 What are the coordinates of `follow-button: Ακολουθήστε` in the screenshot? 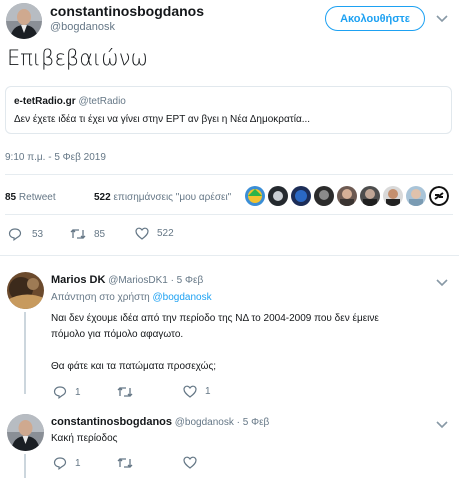 It's located at (375, 18).